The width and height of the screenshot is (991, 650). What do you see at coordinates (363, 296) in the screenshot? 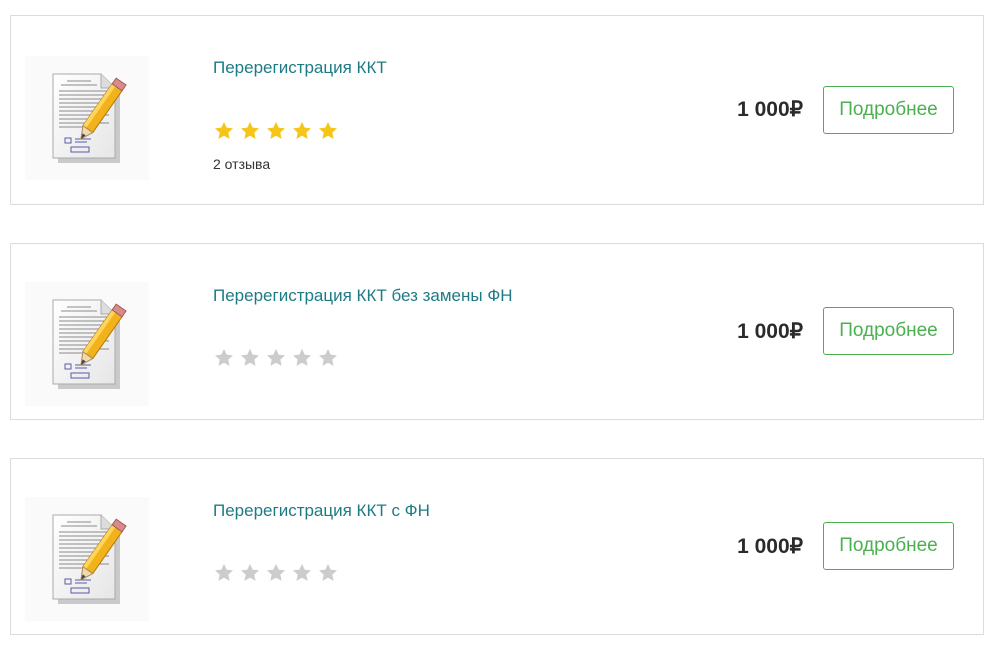
I see `product-title-link: Перерегистрация ККТ без замены ФН` at bounding box center [363, 296].